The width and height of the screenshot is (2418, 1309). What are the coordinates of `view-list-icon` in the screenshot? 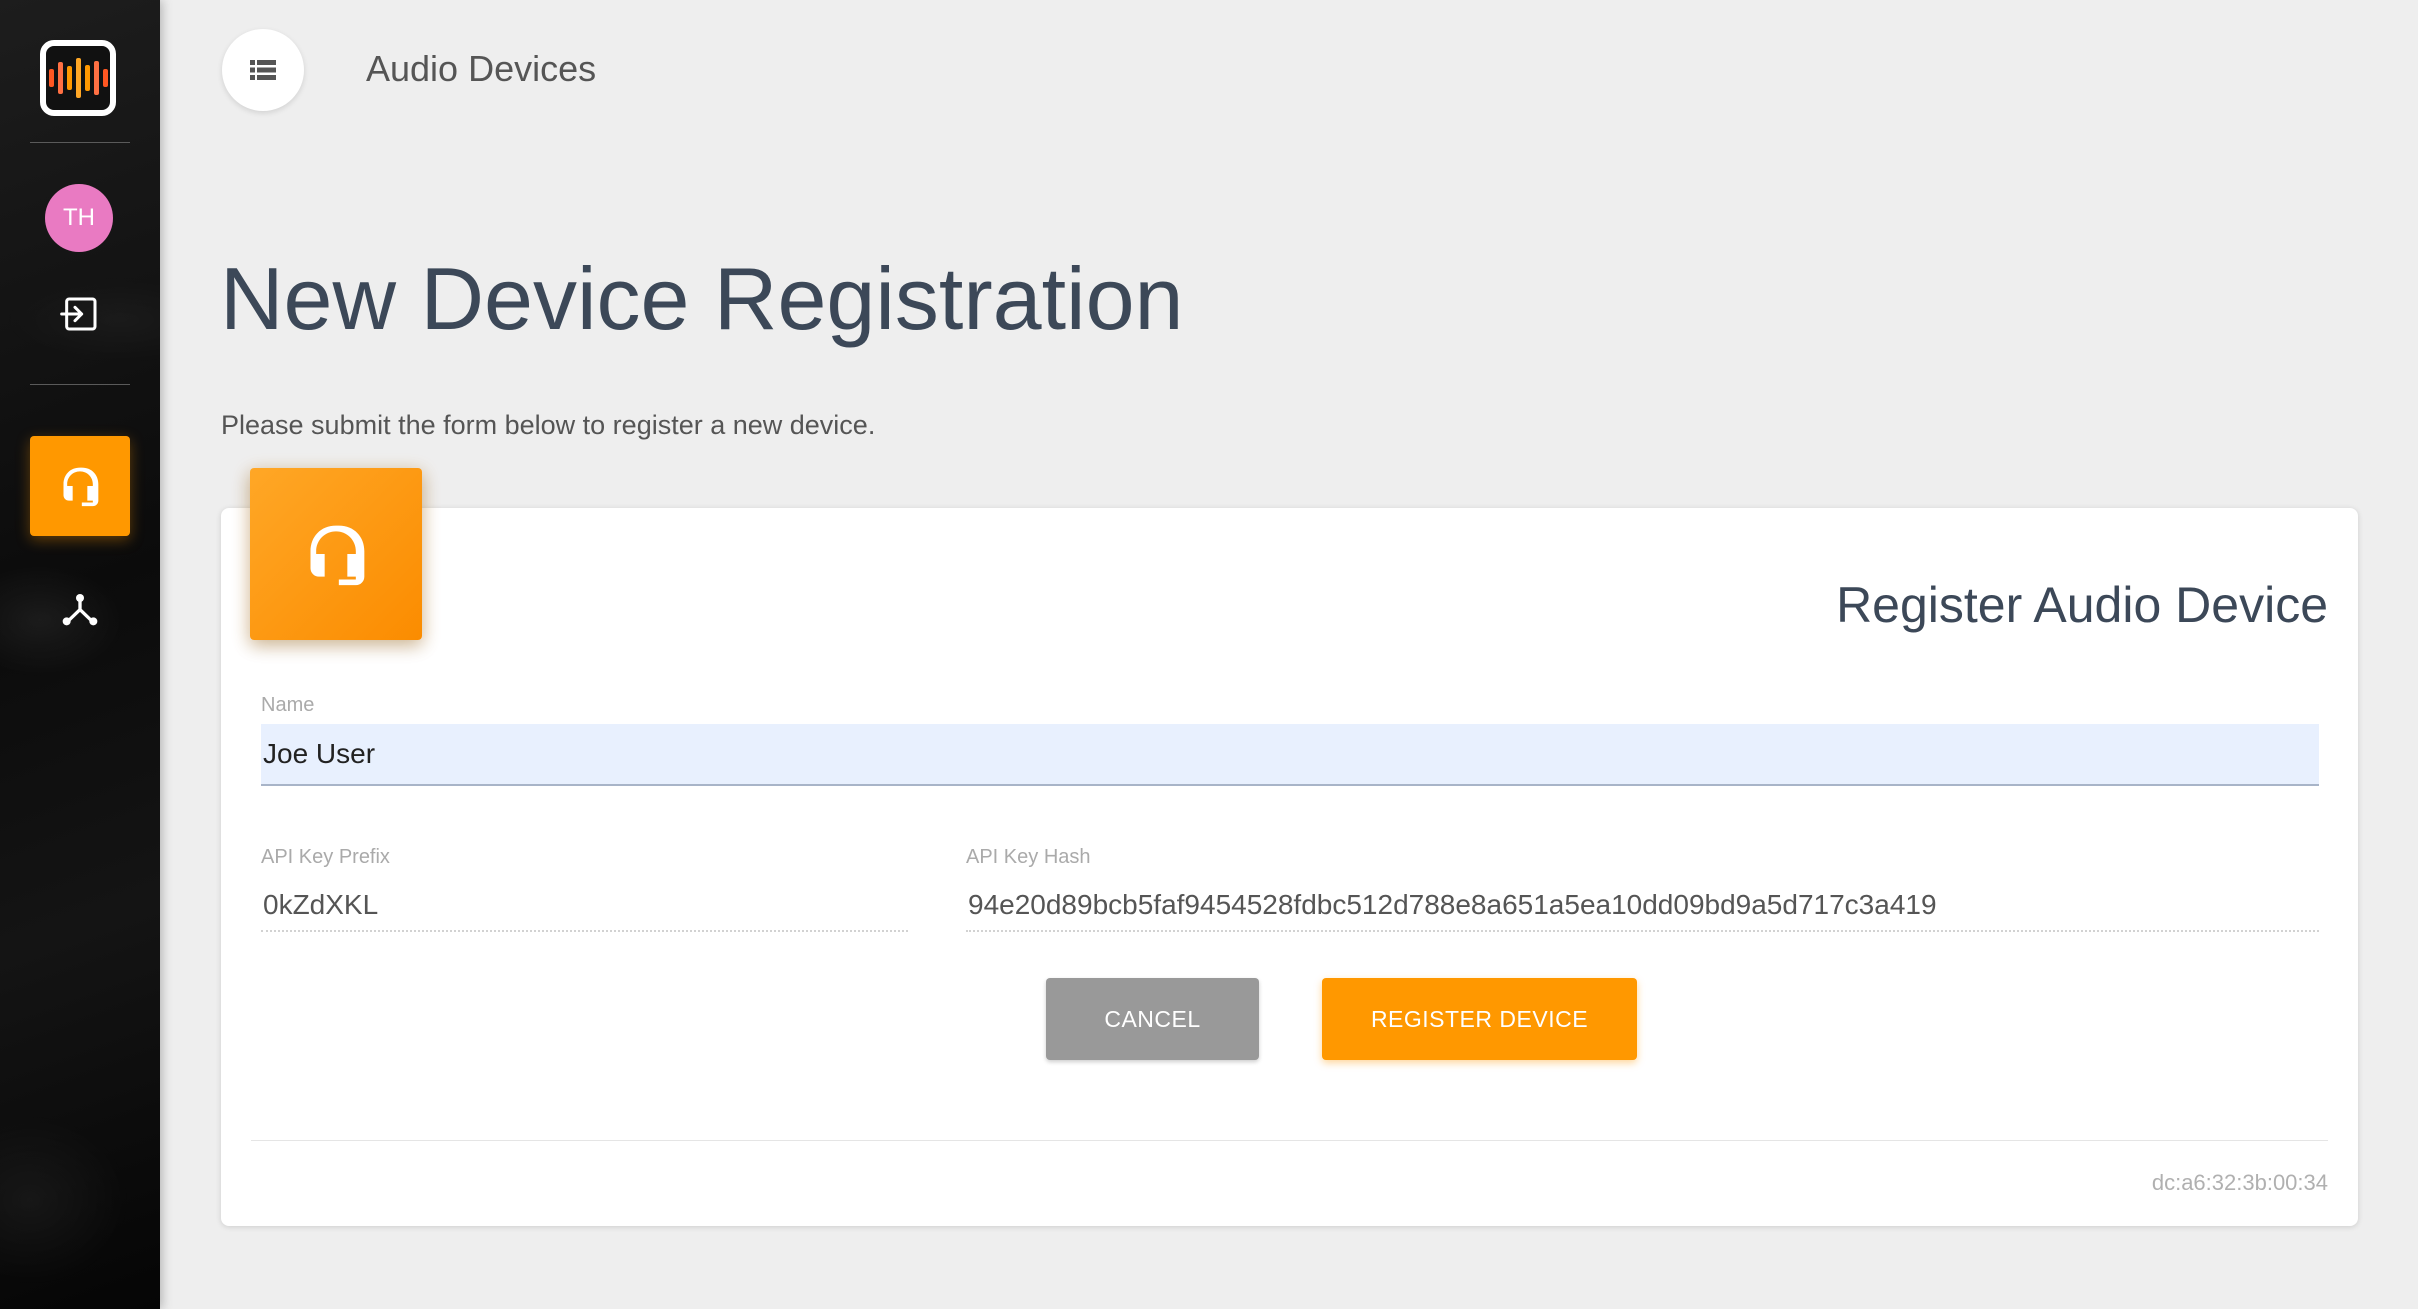 It's located at (263, 70).